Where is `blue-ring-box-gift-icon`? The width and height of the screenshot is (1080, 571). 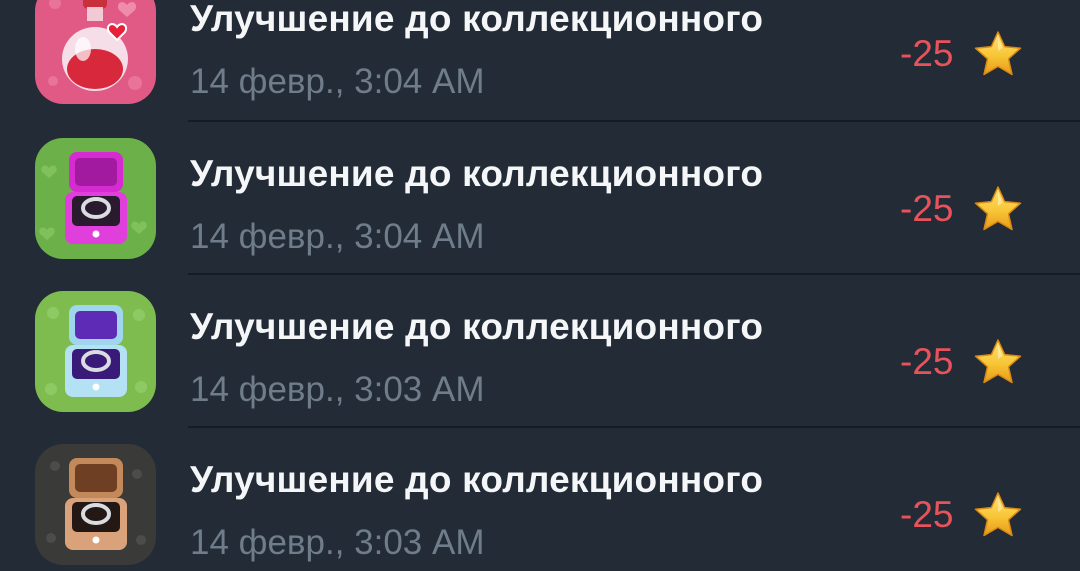 blue-ring-box-gift-icon is located at coordinates (95, 351).